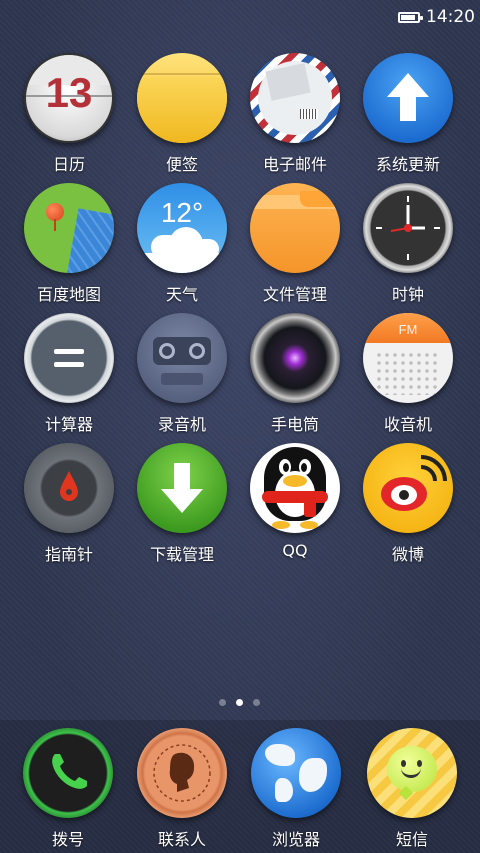 Image resolution: width=480 pixels, height=853 pixels. Describe the element at coordinates (182, 773) in the screenshot. I see `contacts-icon` at that location.